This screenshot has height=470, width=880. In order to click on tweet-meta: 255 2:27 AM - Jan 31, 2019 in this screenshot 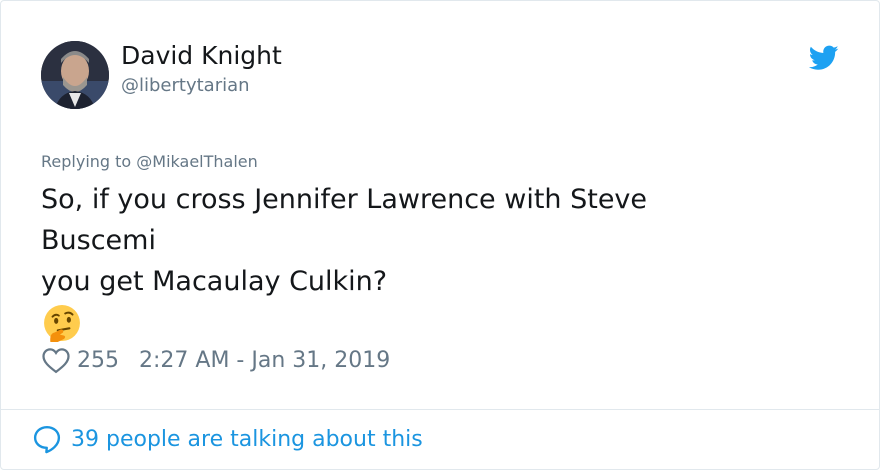, I will do `click(215, 360)`.